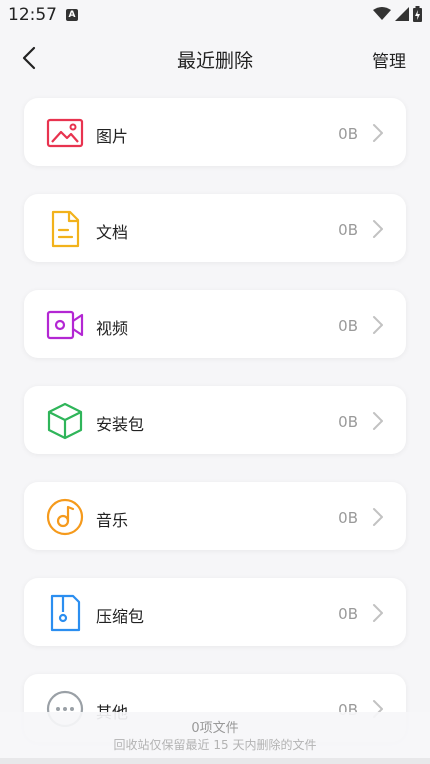 This screenshot has width=430, height=764. I want to click on category-videos: 视频 0B, so click(215, 324).